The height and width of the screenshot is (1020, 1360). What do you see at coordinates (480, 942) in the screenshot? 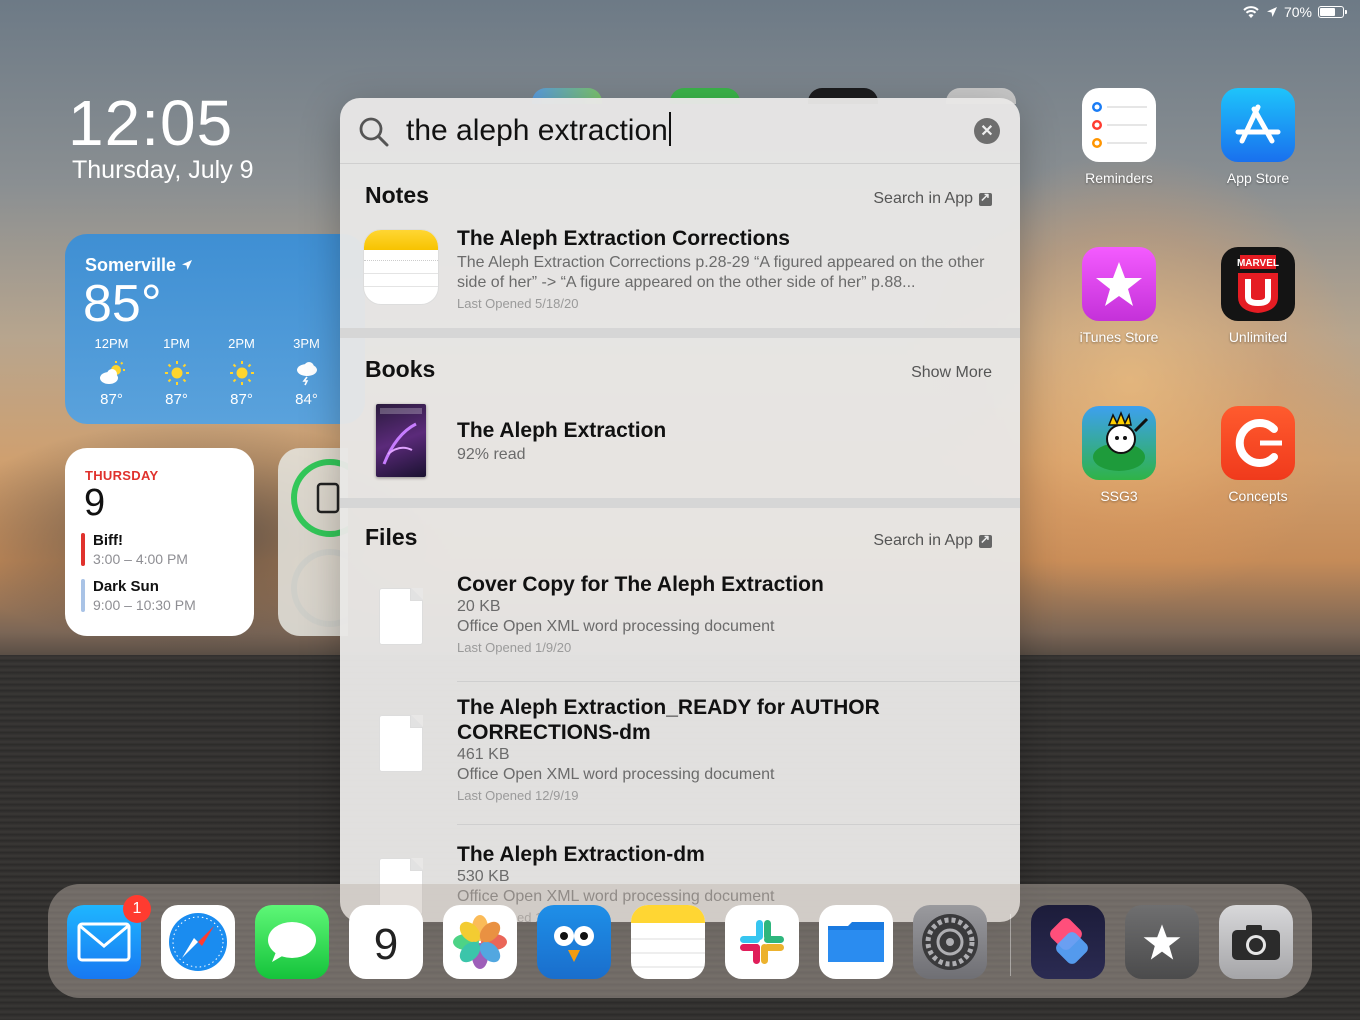
I see `photos-icon` at bounding box center [480, 942].